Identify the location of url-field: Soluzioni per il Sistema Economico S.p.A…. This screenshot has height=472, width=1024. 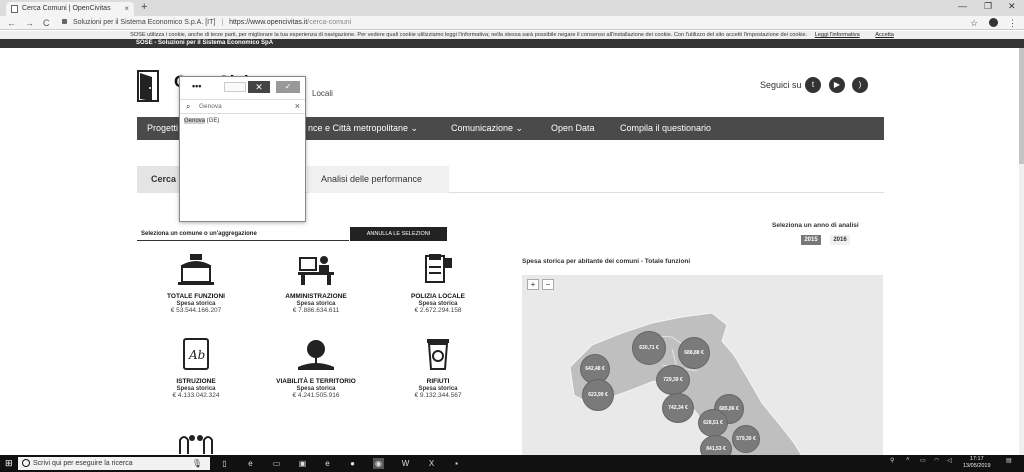
(512, 23).